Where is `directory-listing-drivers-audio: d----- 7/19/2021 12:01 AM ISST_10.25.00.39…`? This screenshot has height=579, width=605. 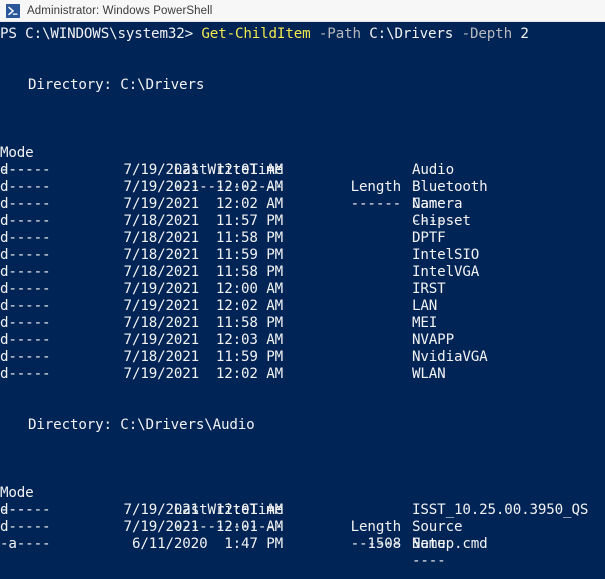
directory-listing-drivers-audio: d----- 7/19/2021 12:01 AM ISST_10.25.00.39… is located at coordinates (302, 527).